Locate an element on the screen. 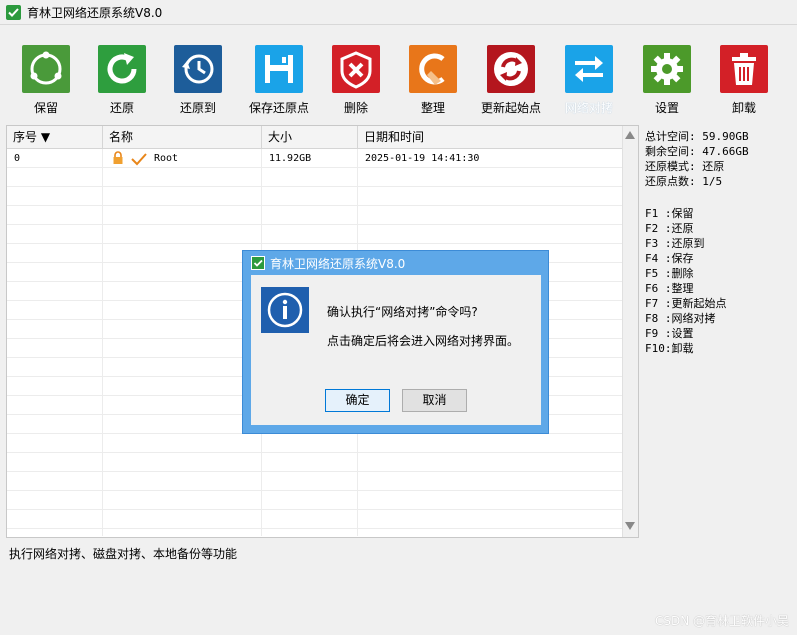  save-restore-point-label: 保存还原点 is located at coordinates (278, 108).